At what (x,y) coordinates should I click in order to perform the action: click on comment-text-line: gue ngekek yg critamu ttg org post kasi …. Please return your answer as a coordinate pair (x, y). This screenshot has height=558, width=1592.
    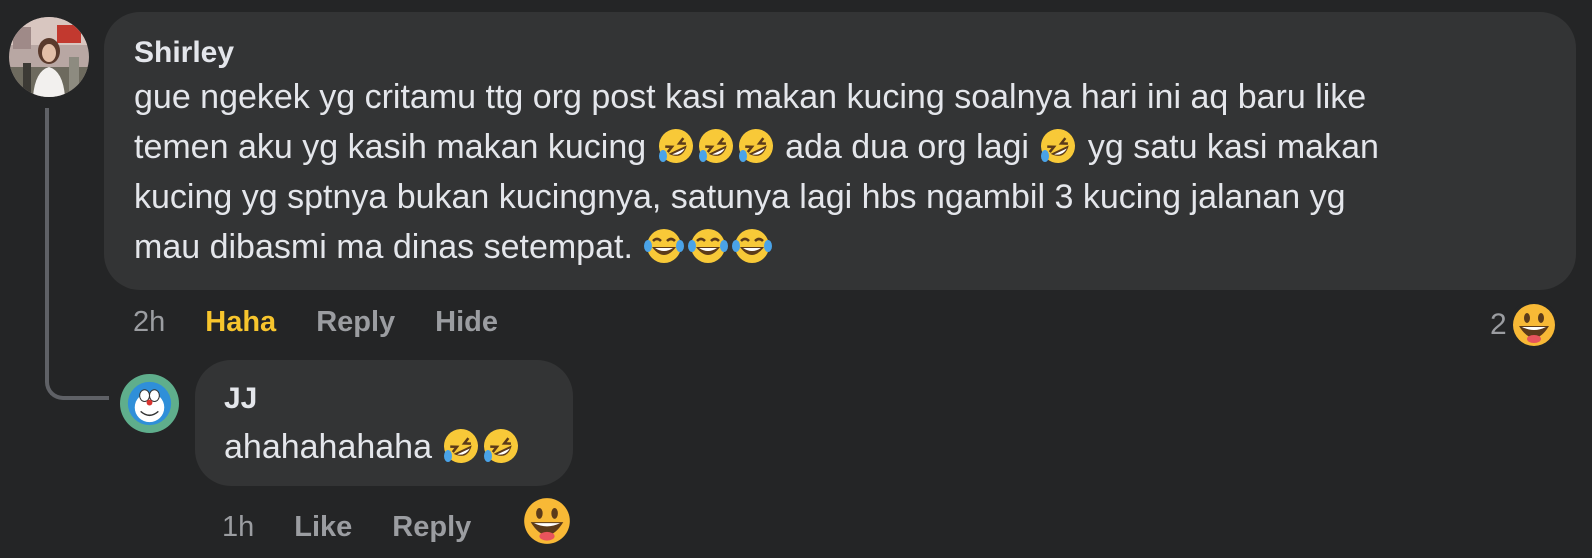
    Looking at the image, I should click on (750, 97).